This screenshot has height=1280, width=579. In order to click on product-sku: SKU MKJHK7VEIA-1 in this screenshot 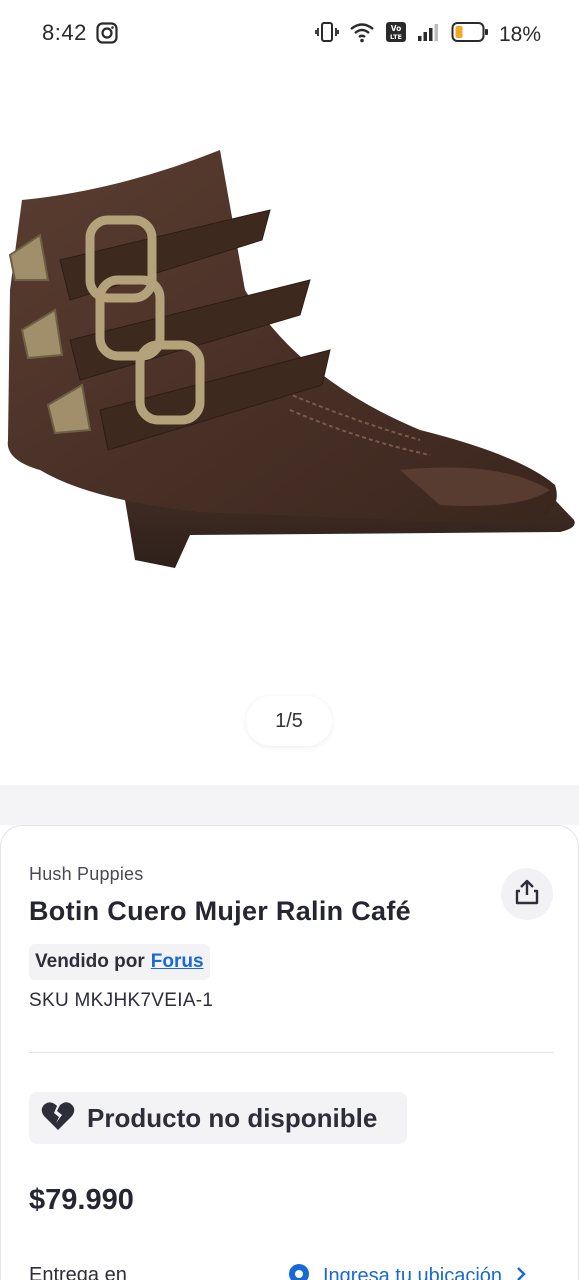, I will do `click(121, 1000)`.